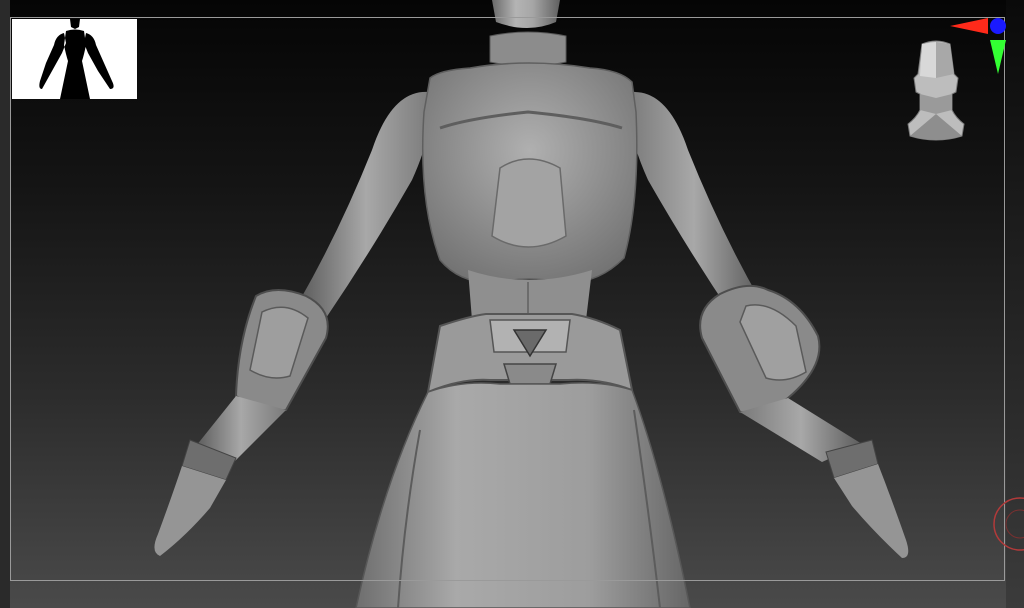 This screenshot has height=608, width=1024. Describe the element at coordinates (998, 26) in the screenshot. I see `z-axis-dot` at that location.